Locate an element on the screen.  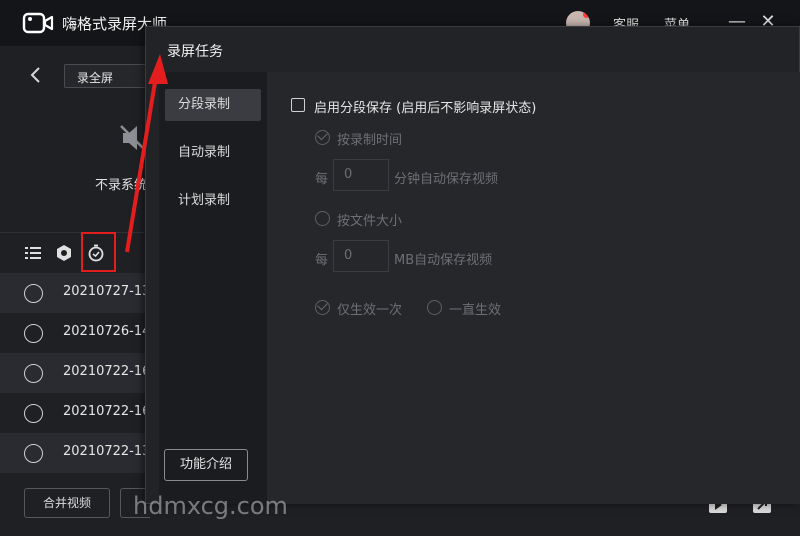
tab-segment-record: 分段录制 is located at coordinates (213, 105).